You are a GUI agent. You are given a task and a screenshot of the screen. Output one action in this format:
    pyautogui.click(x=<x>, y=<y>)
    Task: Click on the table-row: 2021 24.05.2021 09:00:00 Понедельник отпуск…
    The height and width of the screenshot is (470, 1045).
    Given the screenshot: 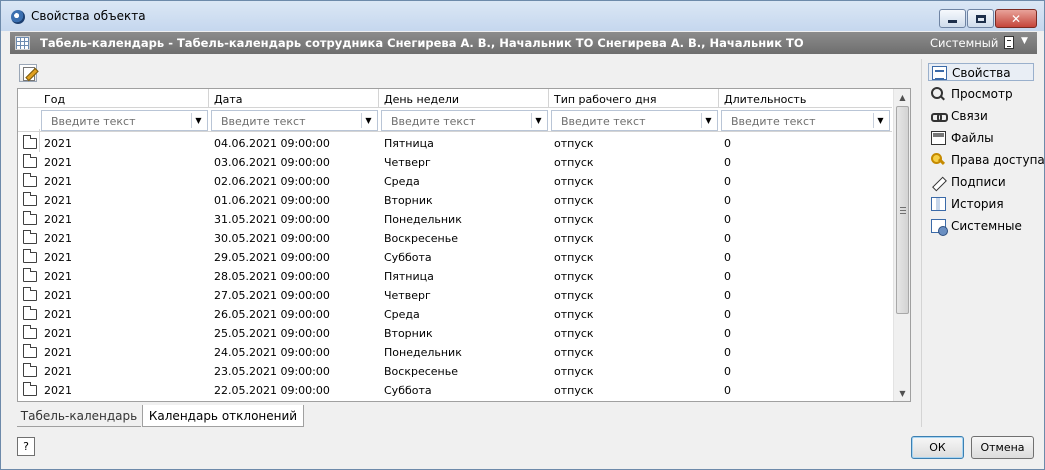 What is the action you would take?
    pyautogui.click(x=455, y=352)
    